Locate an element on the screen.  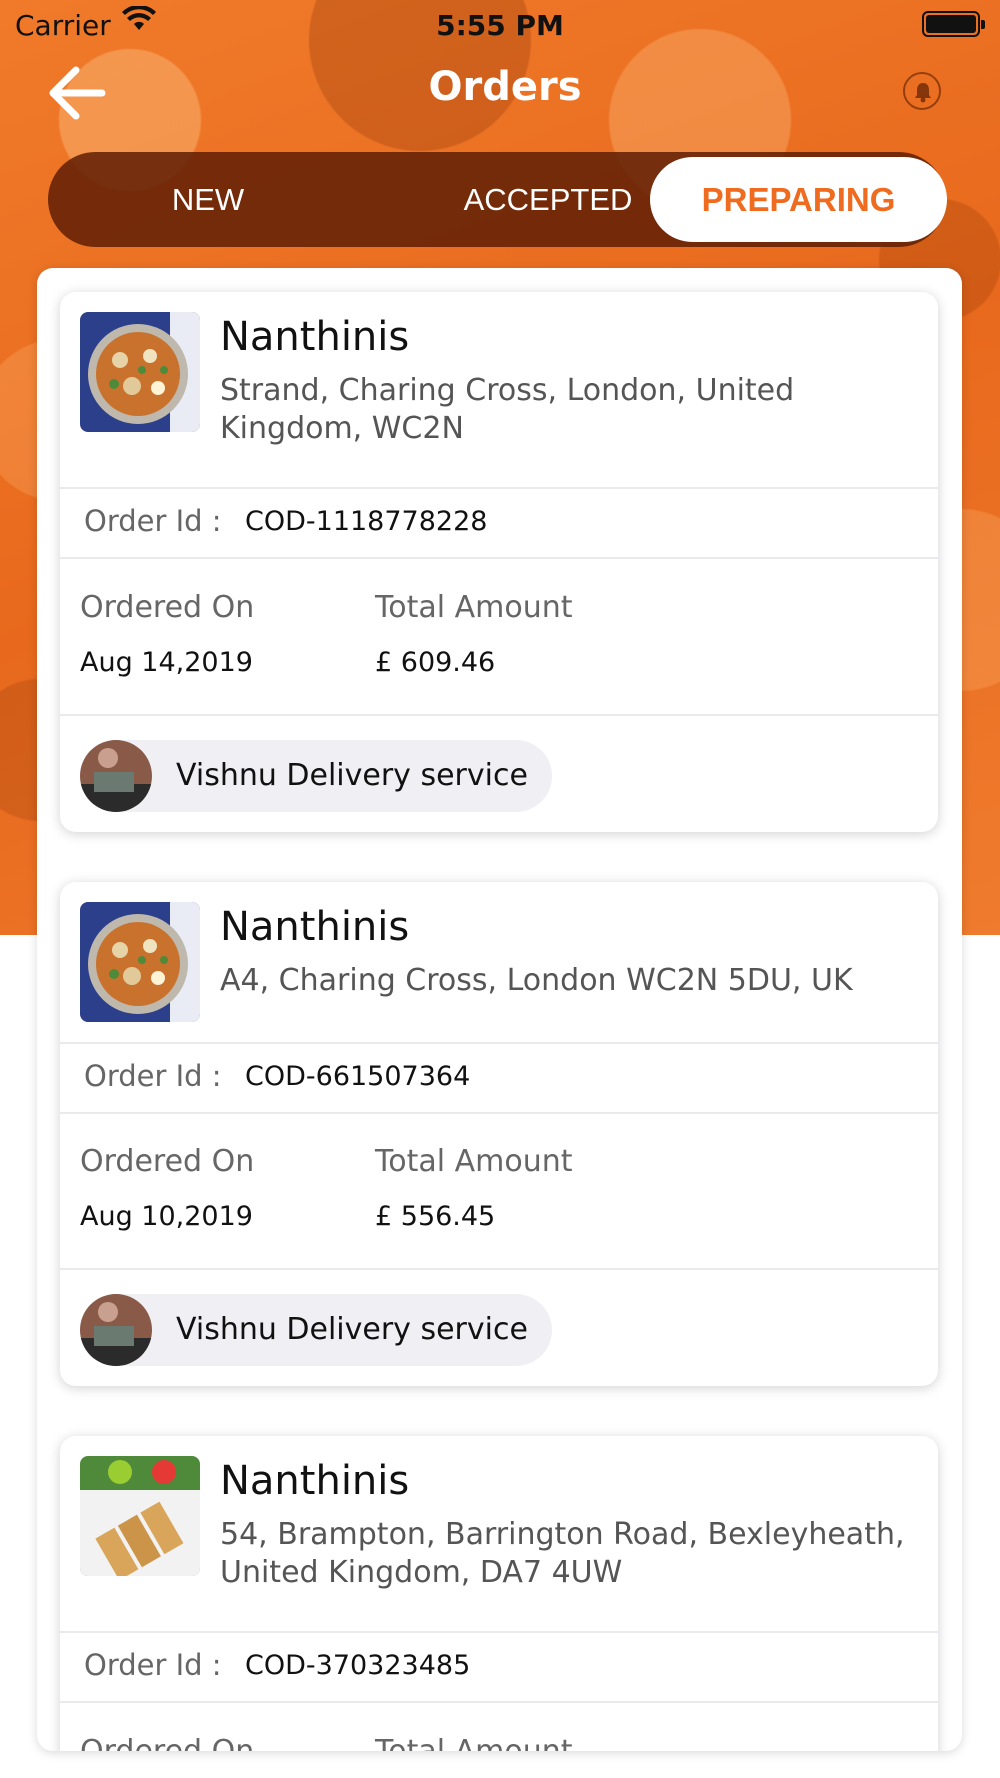
total-amount-value: £ 556.45 is located at coordinates (435, 1216).